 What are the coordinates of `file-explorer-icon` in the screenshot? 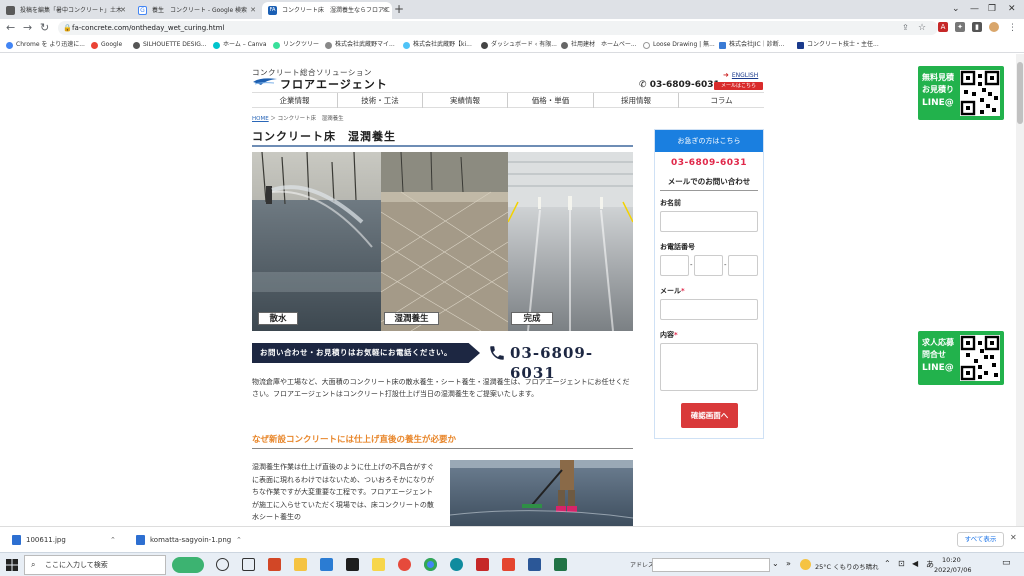 It's located at (300, 564).